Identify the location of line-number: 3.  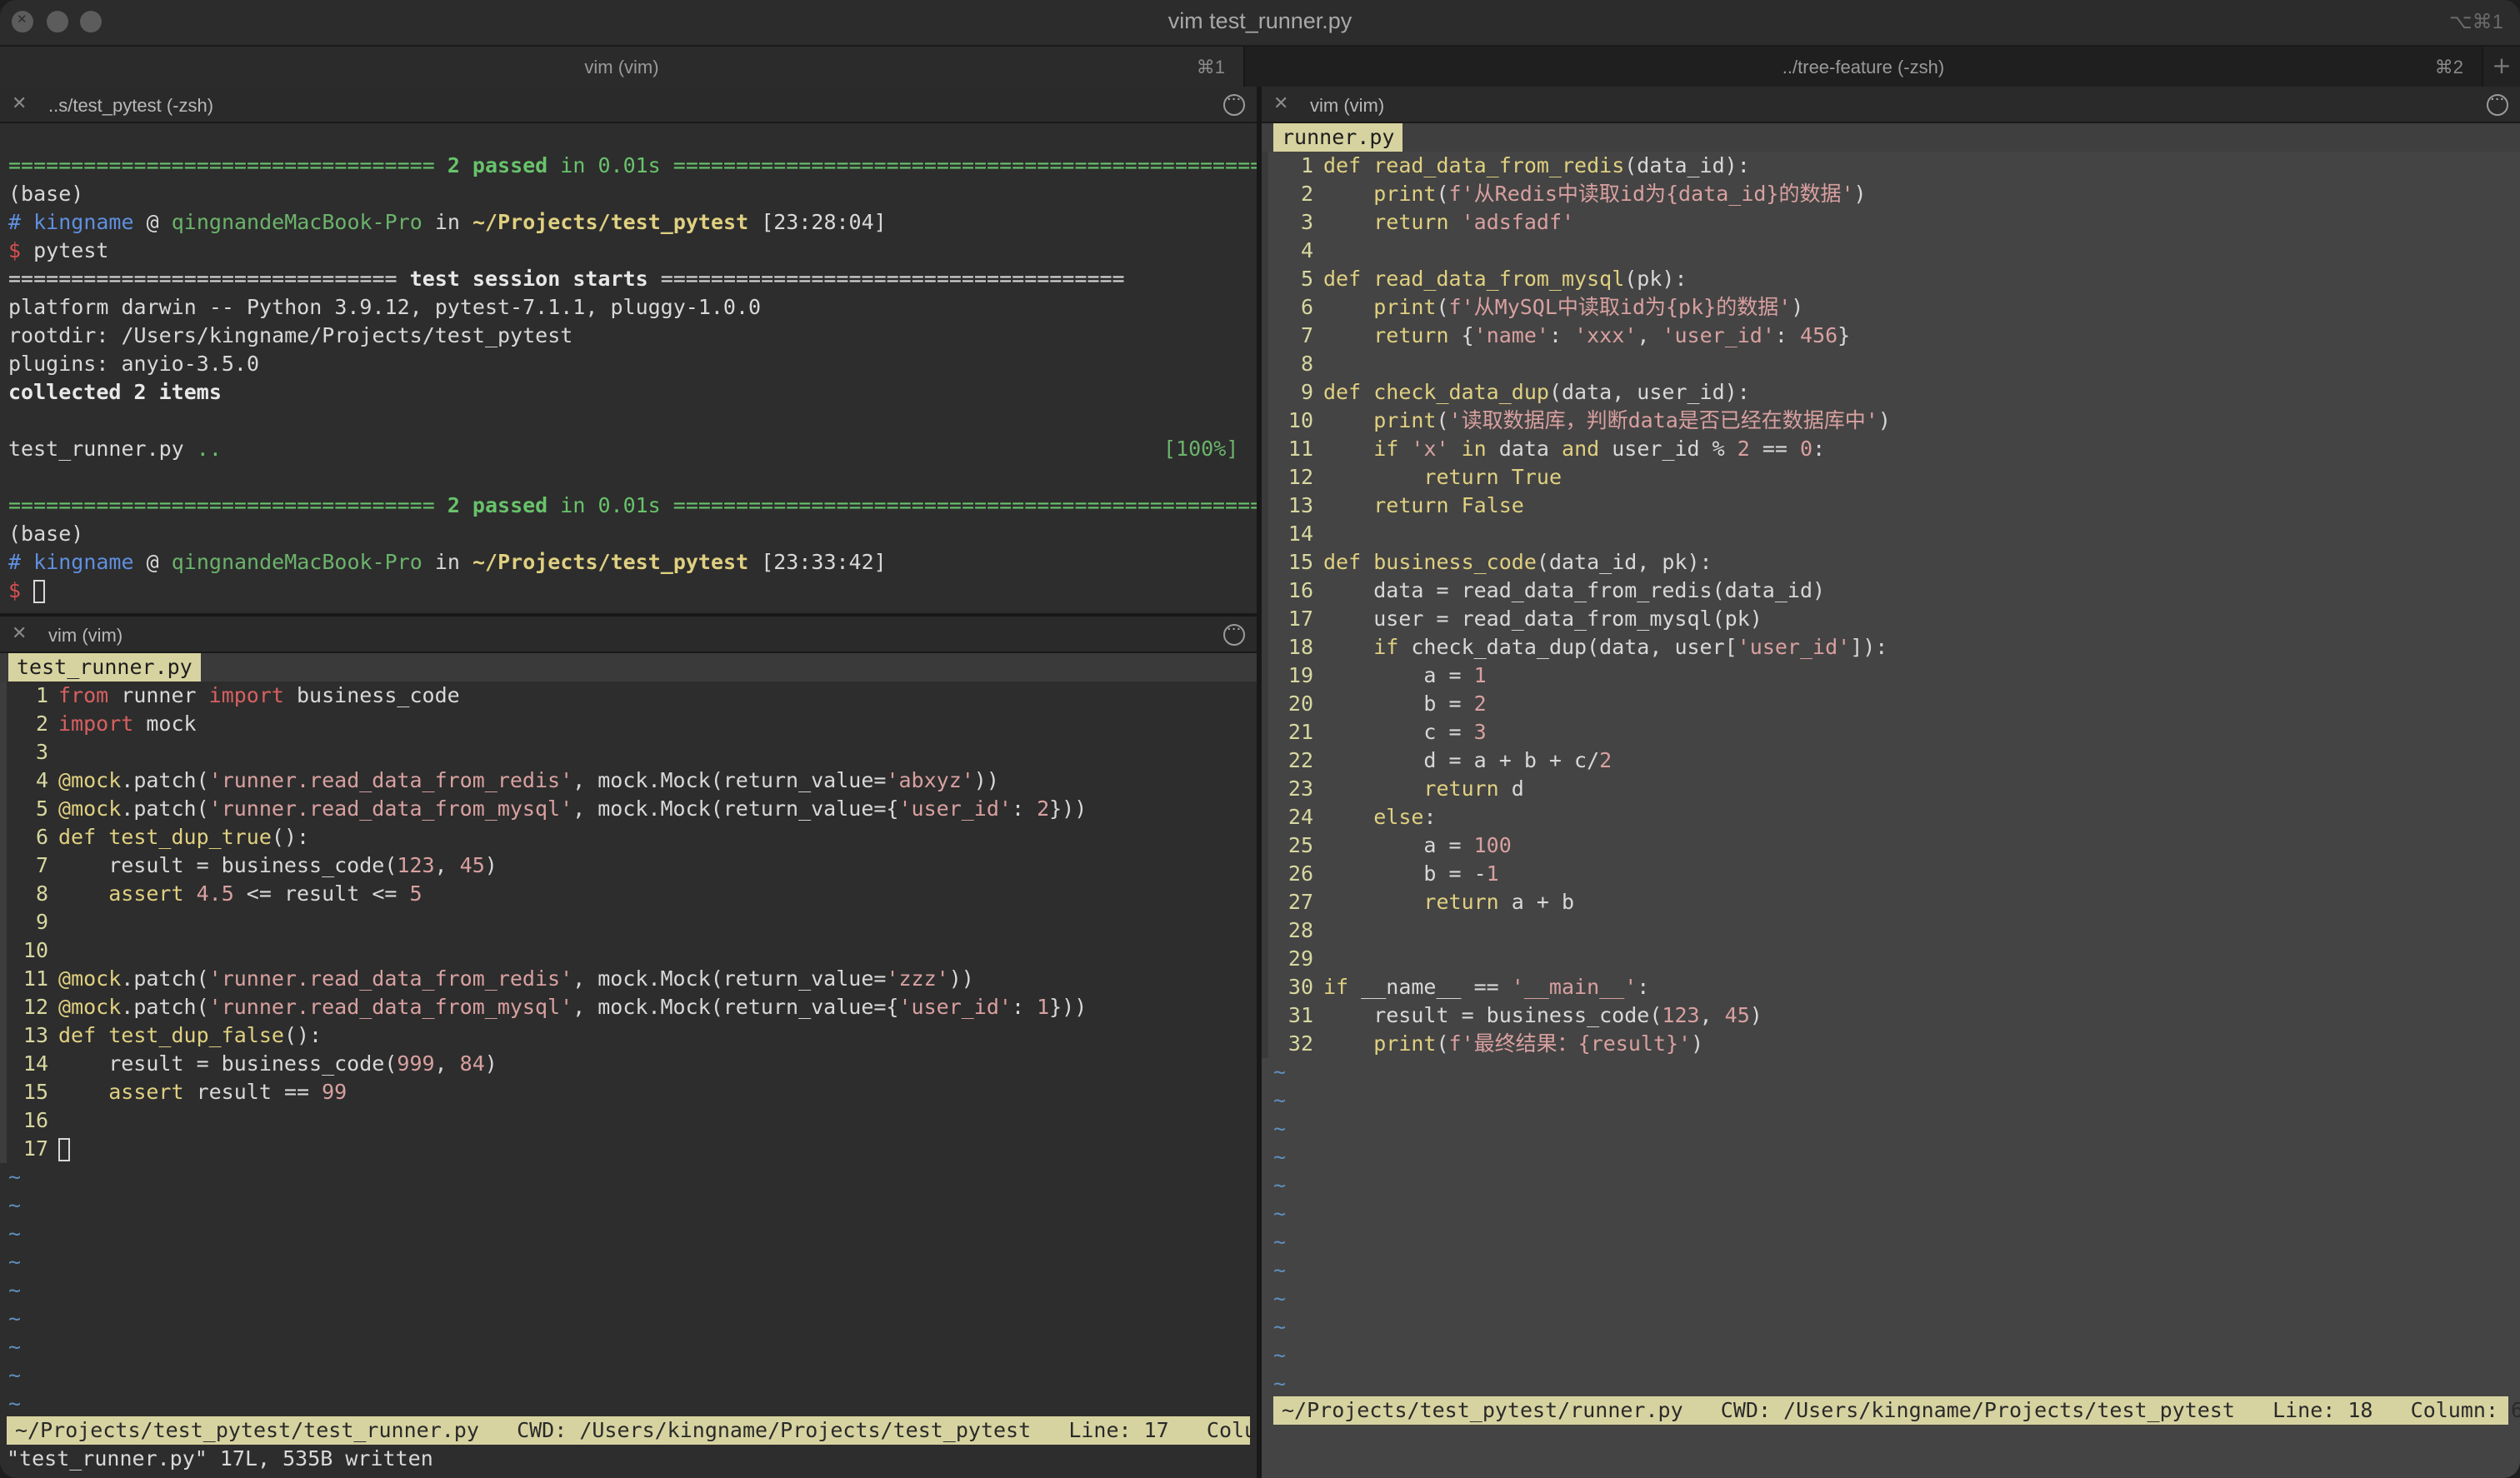
(41, 752).